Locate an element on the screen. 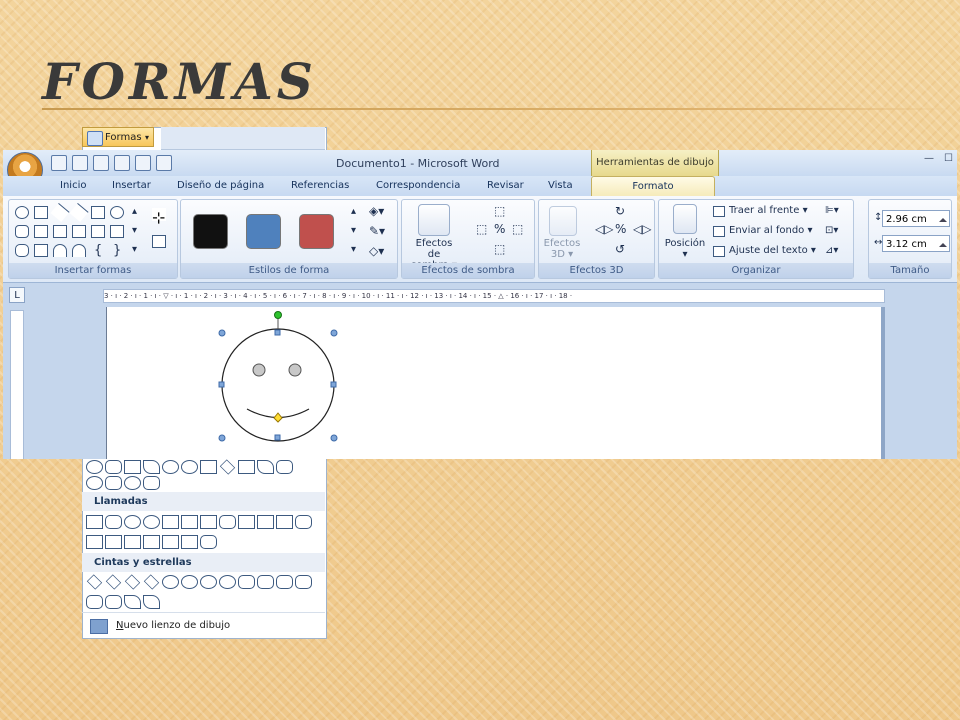  chevron-down-icon: ▾ is located at coordinates (146, 137).